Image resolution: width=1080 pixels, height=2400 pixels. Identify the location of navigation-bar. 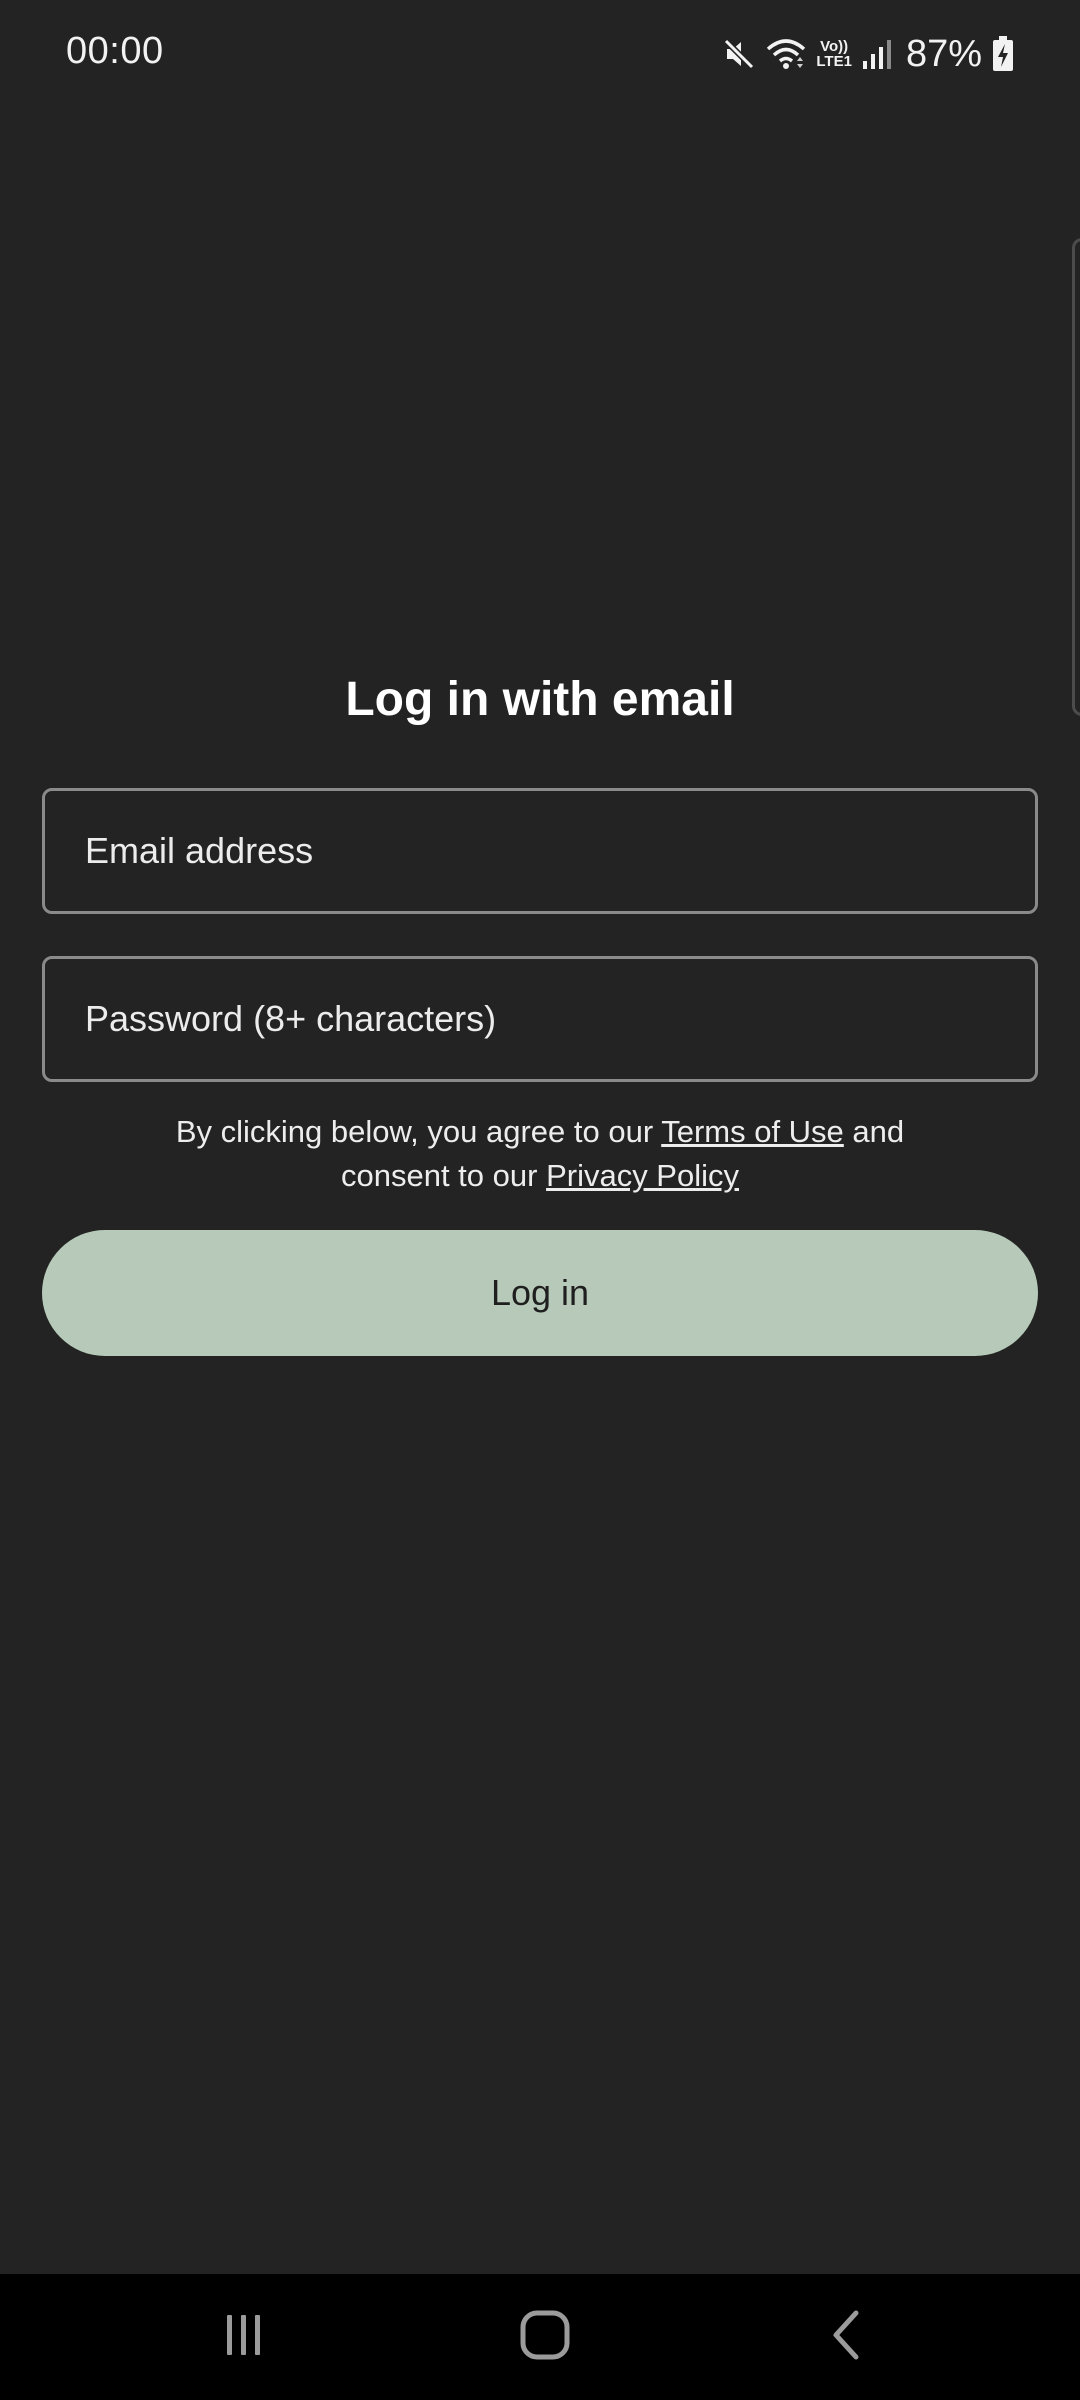
(540, 2337).